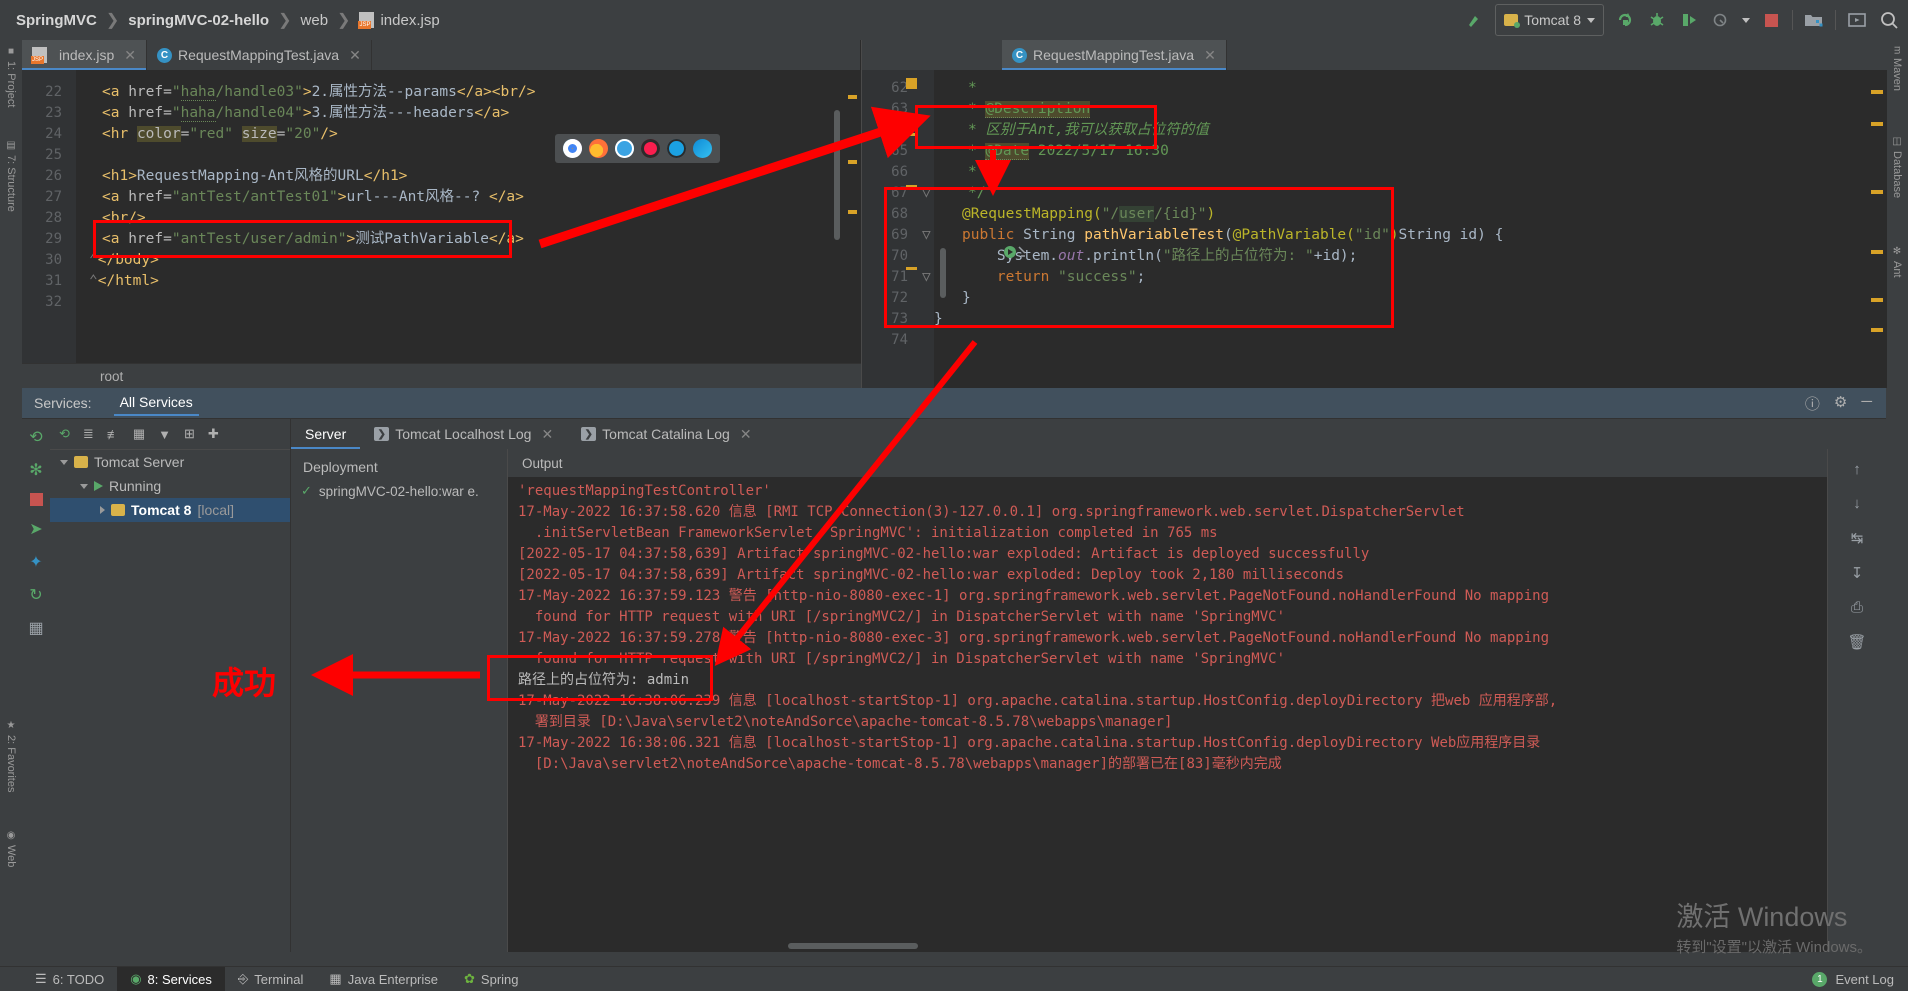 The width and height of the screenshot is (1908, 991). Describe the element at coordinates (1019, 55) in the screenshot. I see `java-class-icon: C` at that location.